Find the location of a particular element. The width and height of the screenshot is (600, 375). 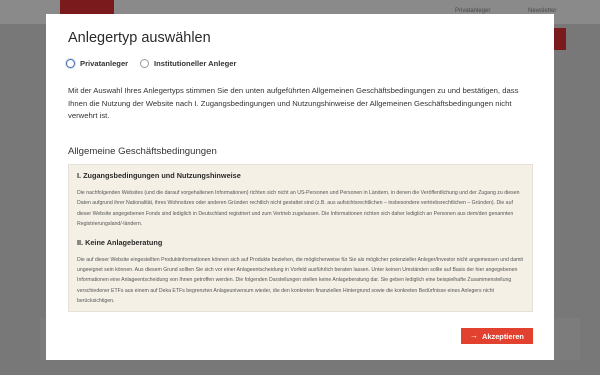

background-accent-bar is located at coordinates (559, 39).